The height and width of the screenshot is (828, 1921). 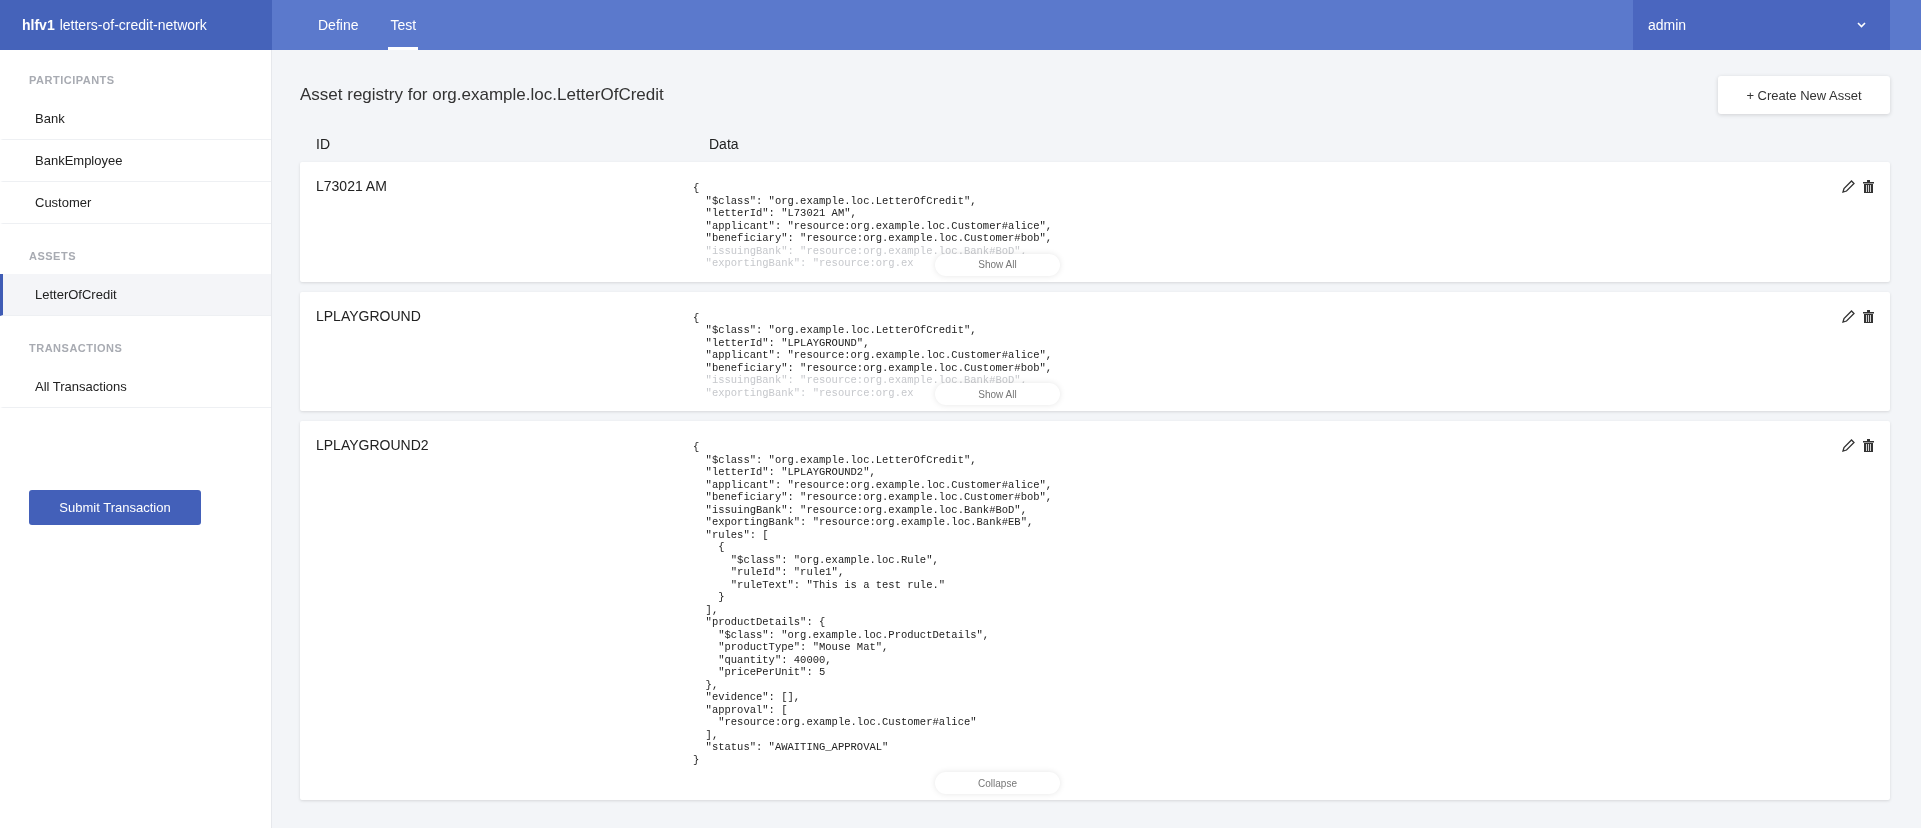 I want to click on sidebar-item: Customer, so click(x=135, y=203).